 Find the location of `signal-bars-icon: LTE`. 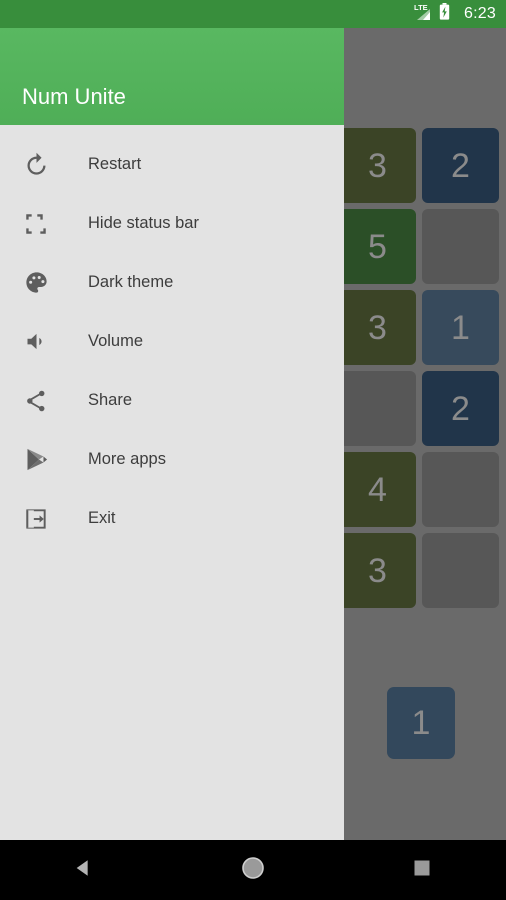

signal-bars-icon: LTE is located at coordinates (423, 12).